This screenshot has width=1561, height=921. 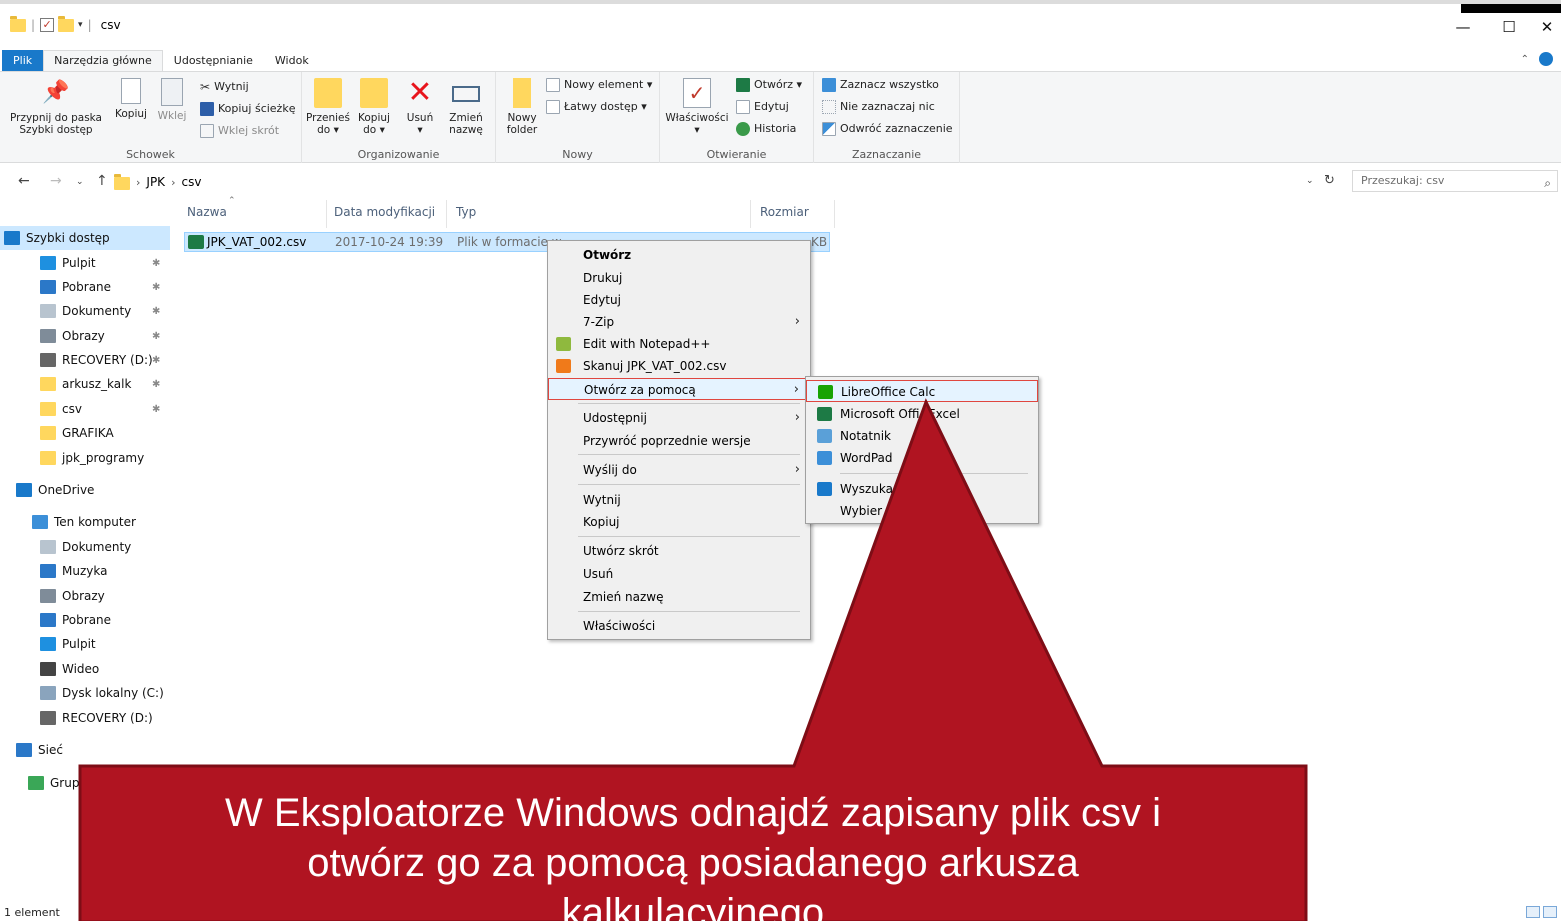 What do you see at coordinates (1511, 8) in the screenshot?
I see `screen-edge-decoration` at bounding box center [1511, 8].